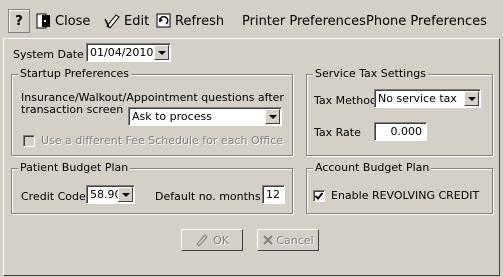  I want to click on credit-code-select: 58.90, so click(110, 194).